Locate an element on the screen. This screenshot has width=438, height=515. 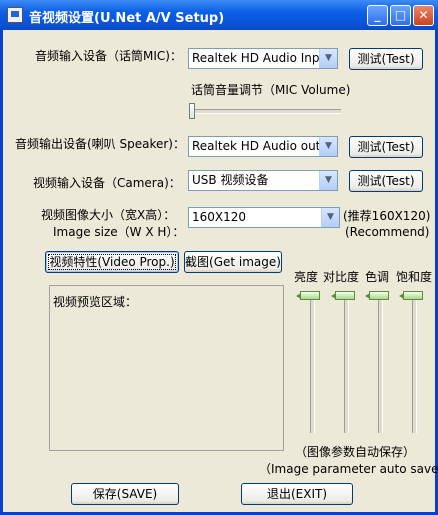
app-icon is located at coordinates (15, 15).